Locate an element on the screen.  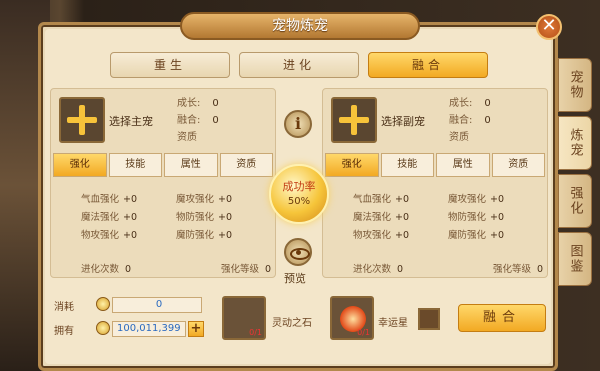
main-pet-label: 选择主宠 is located at coordinates (131, 121).